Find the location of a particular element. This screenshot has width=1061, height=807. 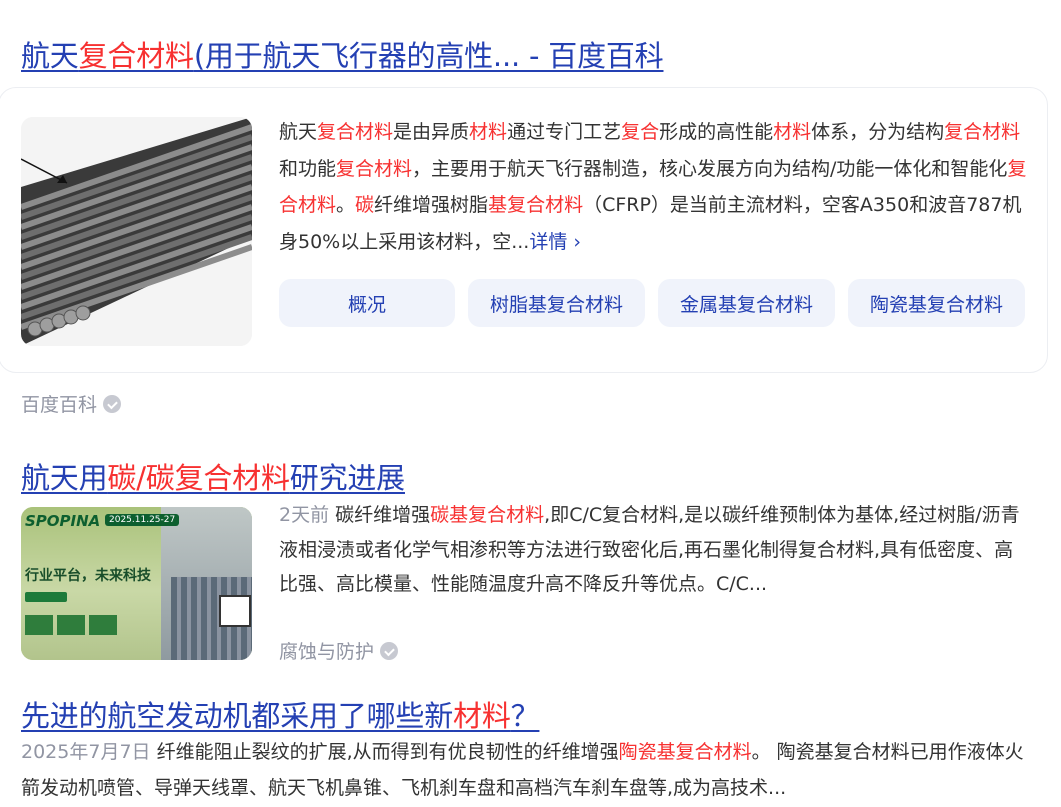

highlighted-term: 碳基复合材料 is located at coordinates (487, 515).